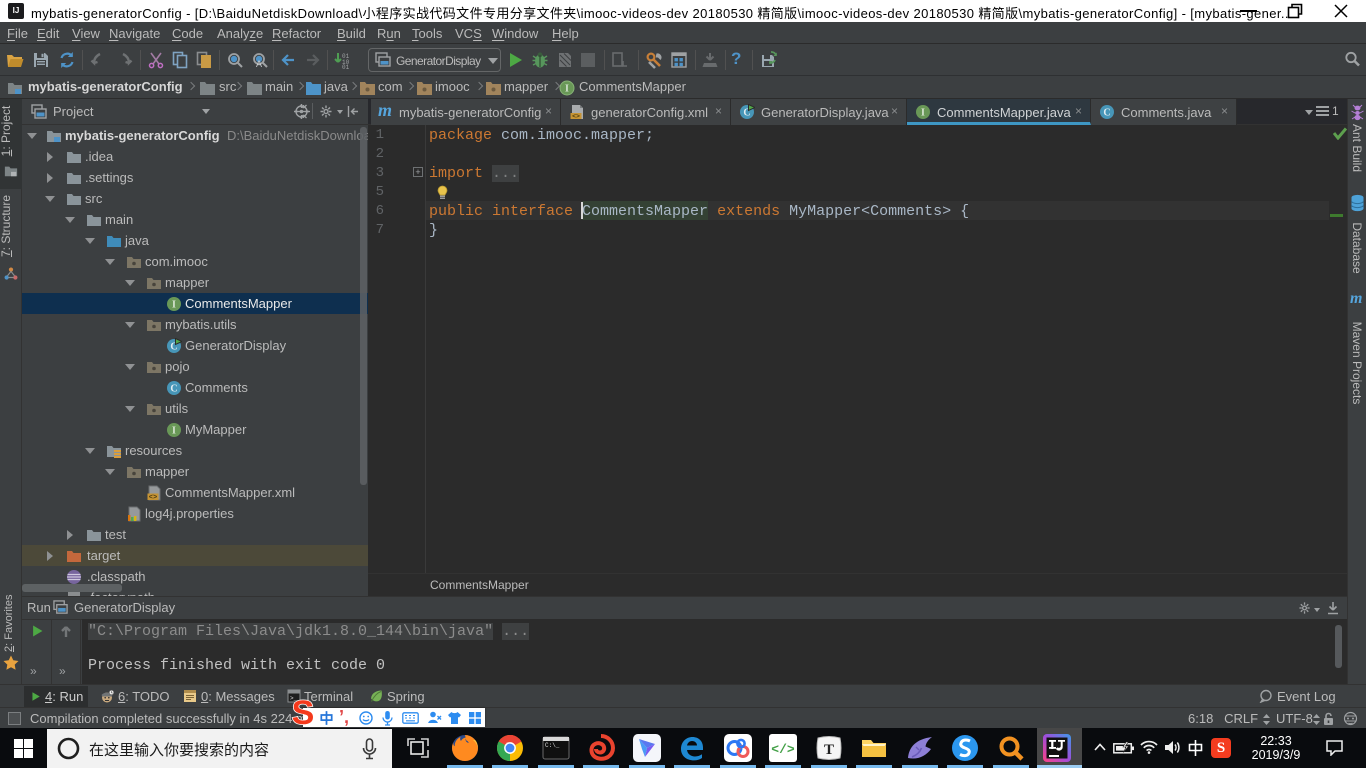  I want to click on svg-text: 01, so click(346, 66).